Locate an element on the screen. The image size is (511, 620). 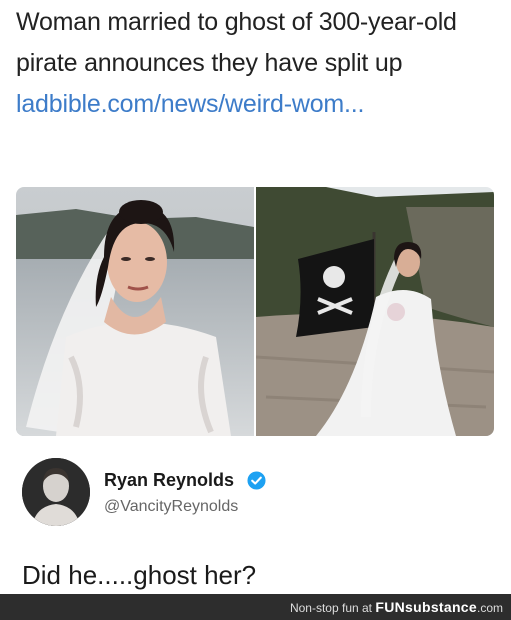
tweet-text: Did he.....ghost her? is located at coordinates (139, 575).